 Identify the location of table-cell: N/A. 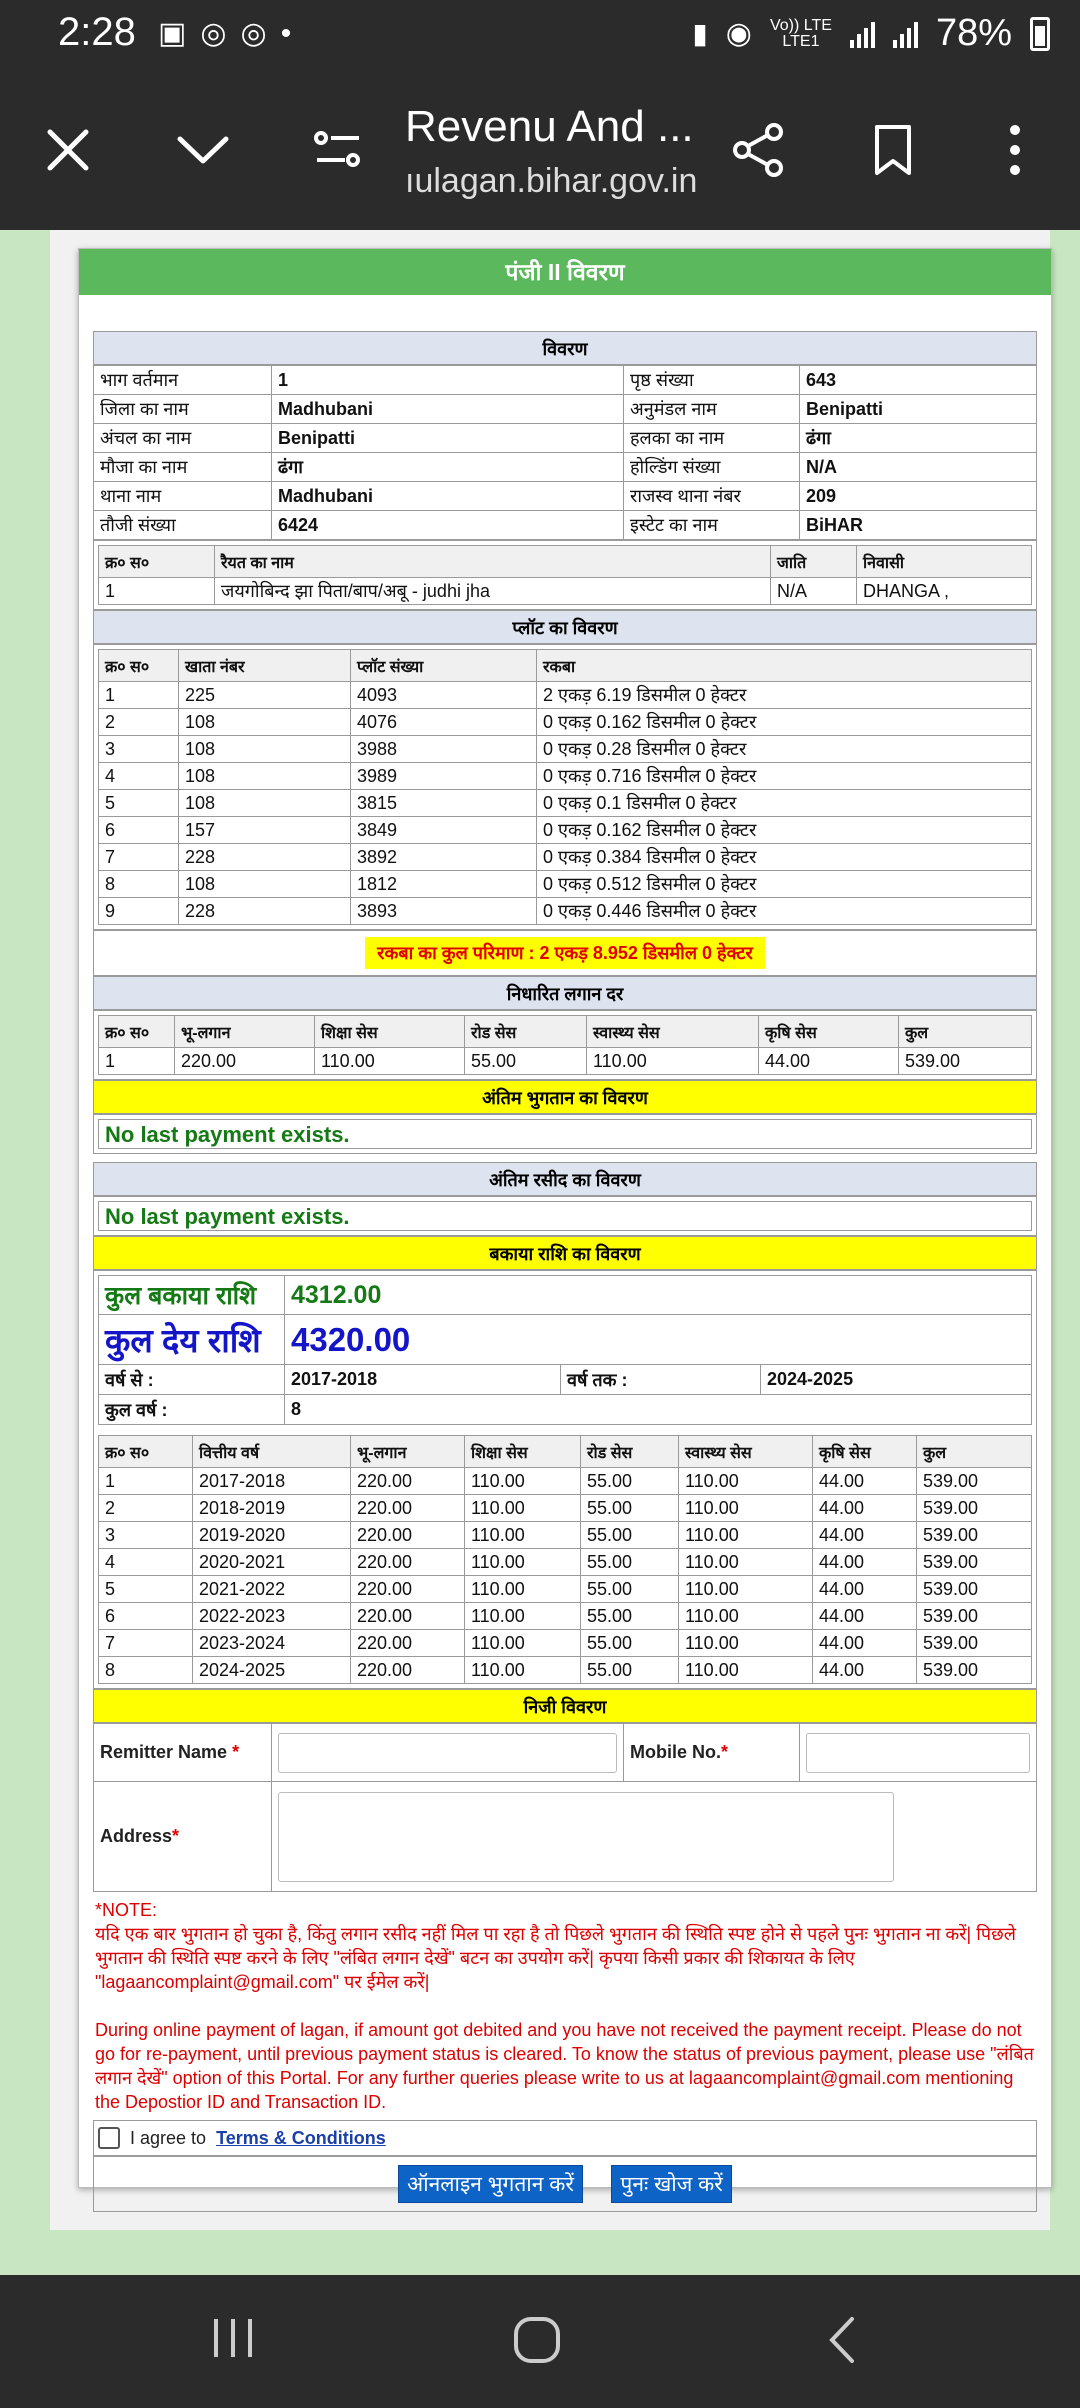
(813, 591).